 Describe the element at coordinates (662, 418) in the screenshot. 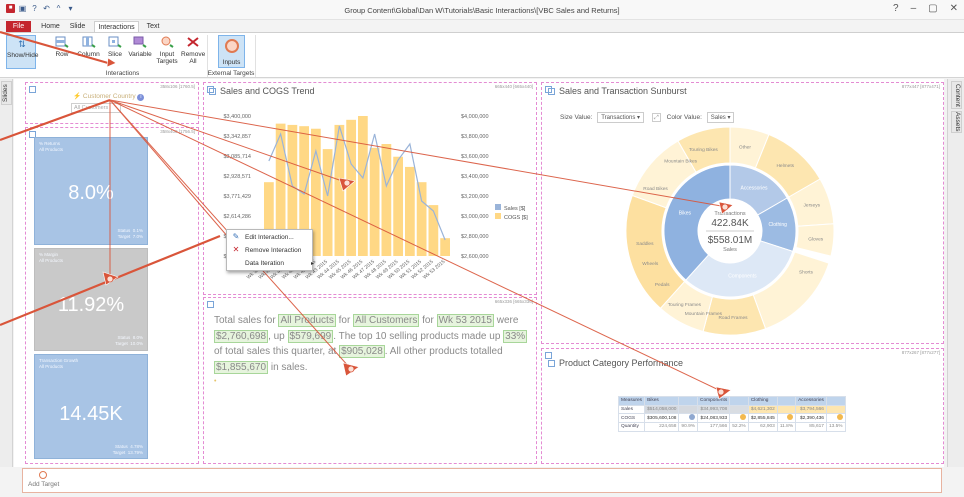

I see `table-cell: $305,600,108` at that location.